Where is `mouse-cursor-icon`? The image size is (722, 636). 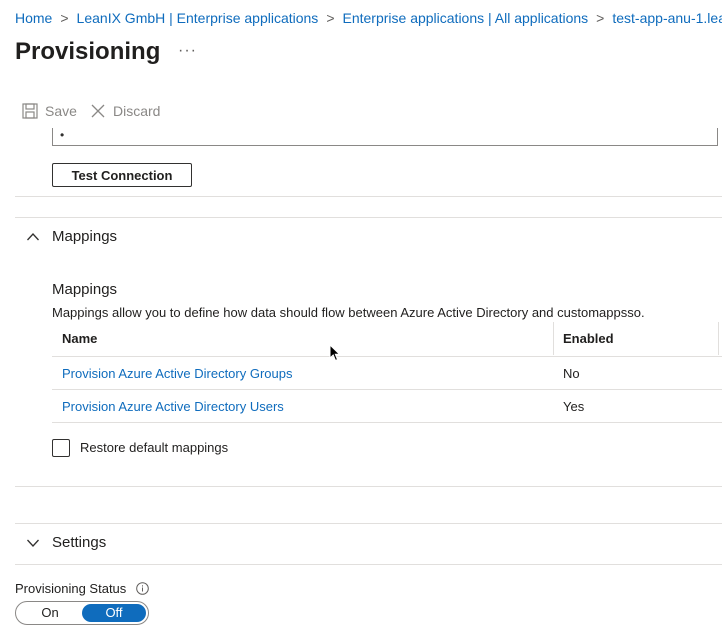 mouse-cursor-icon is located at coordinates (335, 353).